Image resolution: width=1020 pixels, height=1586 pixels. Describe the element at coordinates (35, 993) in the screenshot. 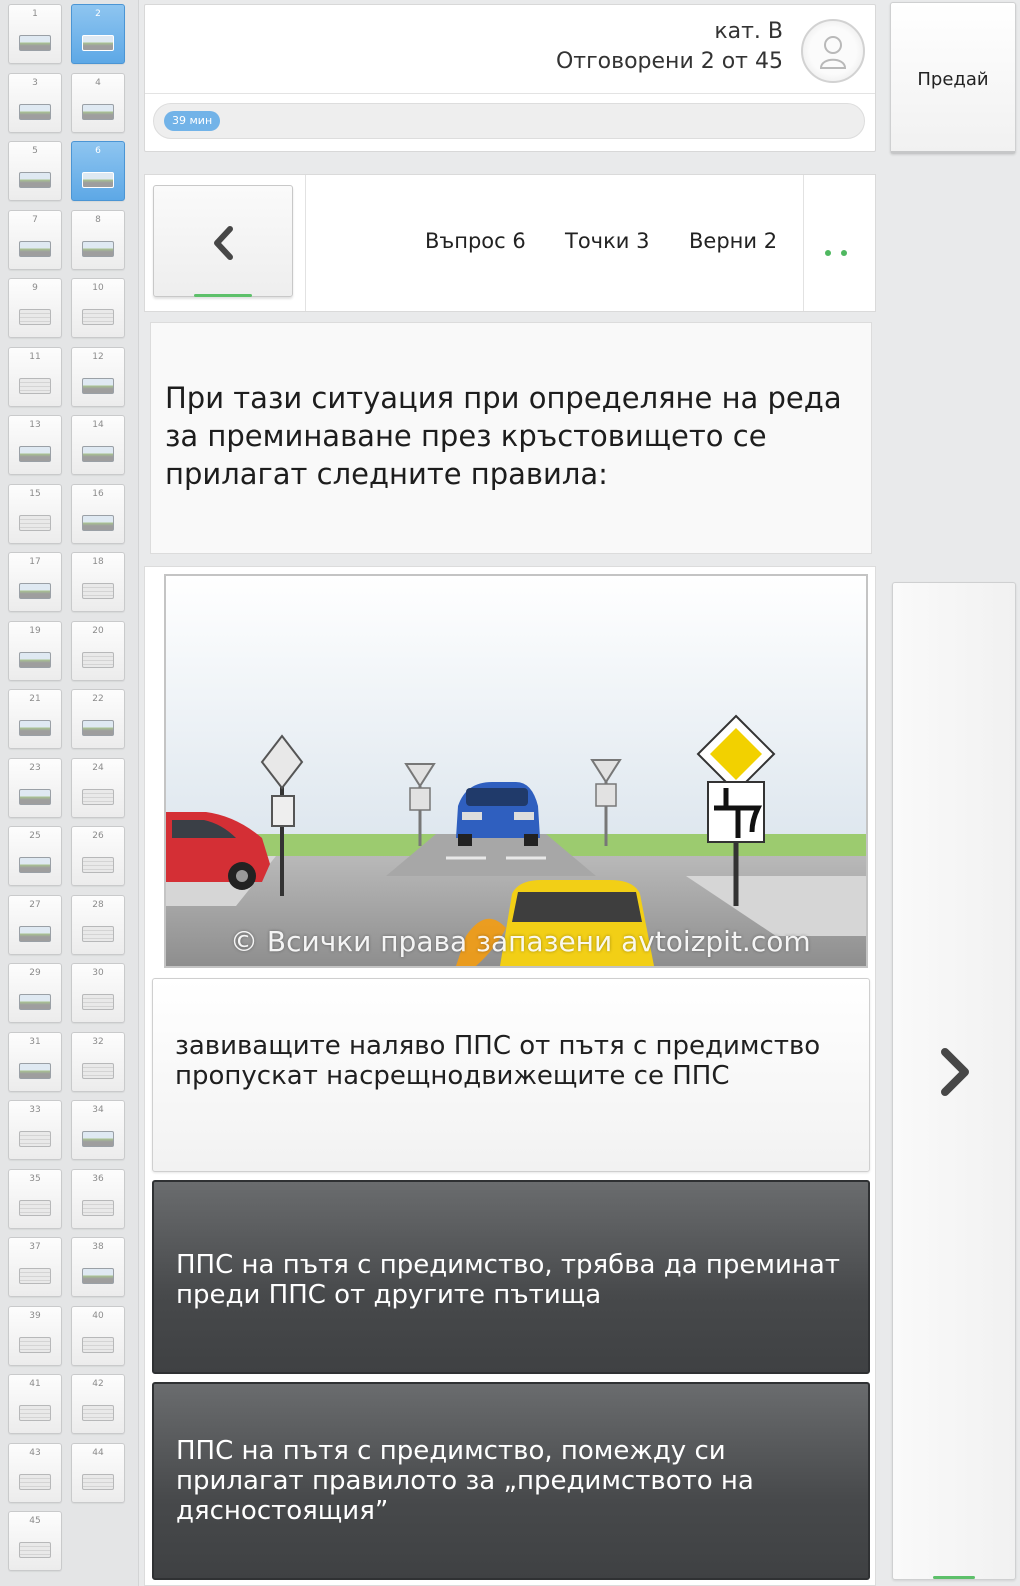

I see `question-thumbnail-29: 29` at that location.